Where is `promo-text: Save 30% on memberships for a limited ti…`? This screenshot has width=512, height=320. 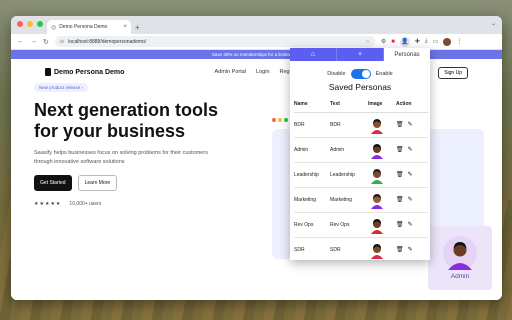
promo-text: Save 30% on memberships for a limited ti… is located at coordinates (256, 54).